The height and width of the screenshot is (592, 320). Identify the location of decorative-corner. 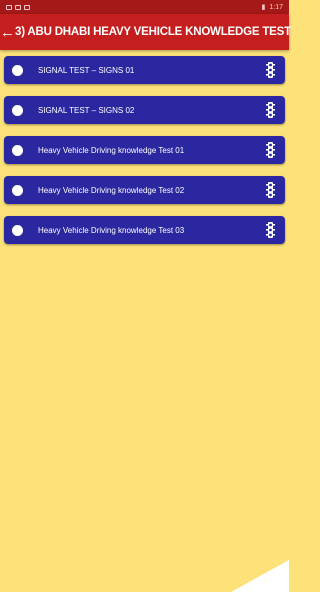
(260, 576).